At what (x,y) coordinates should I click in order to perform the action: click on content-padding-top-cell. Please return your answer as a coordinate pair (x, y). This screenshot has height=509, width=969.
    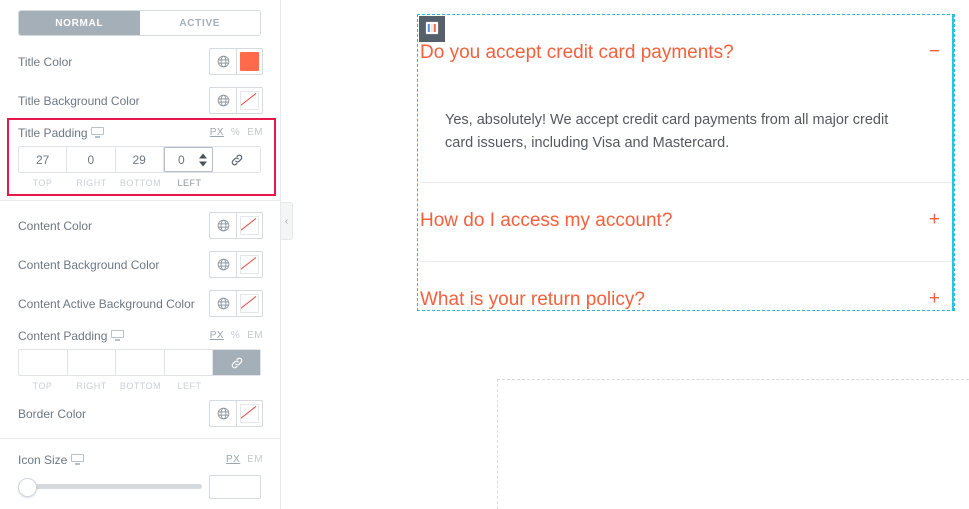
    Looking at the image, I should click on (43, 362).